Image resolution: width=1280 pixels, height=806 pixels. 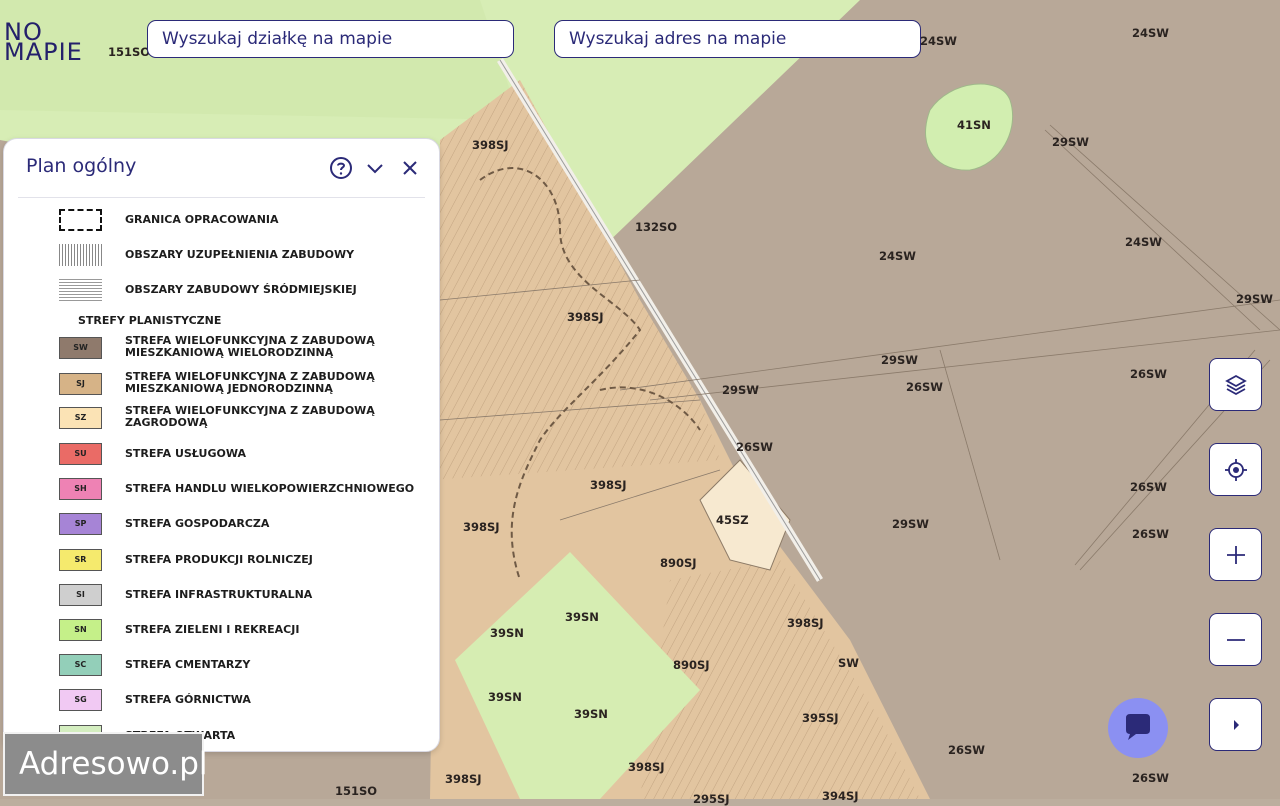 What do you see at coordinates (974, 125) in the screenshot?
I see `zone-label: 41SN` at bounding box center [974, 125].